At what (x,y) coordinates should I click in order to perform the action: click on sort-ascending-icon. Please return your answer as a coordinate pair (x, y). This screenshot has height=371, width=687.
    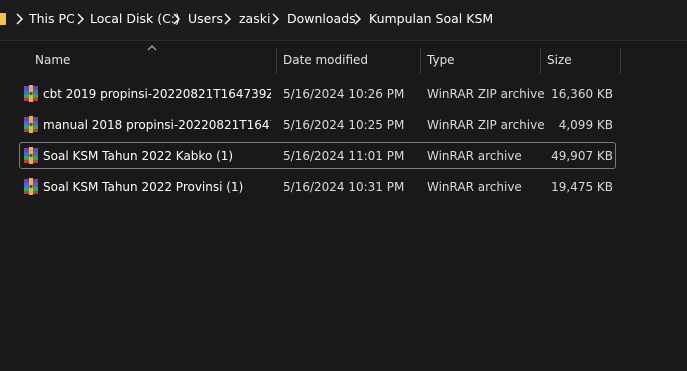
    Looking at the image, I should click on (152, 48).